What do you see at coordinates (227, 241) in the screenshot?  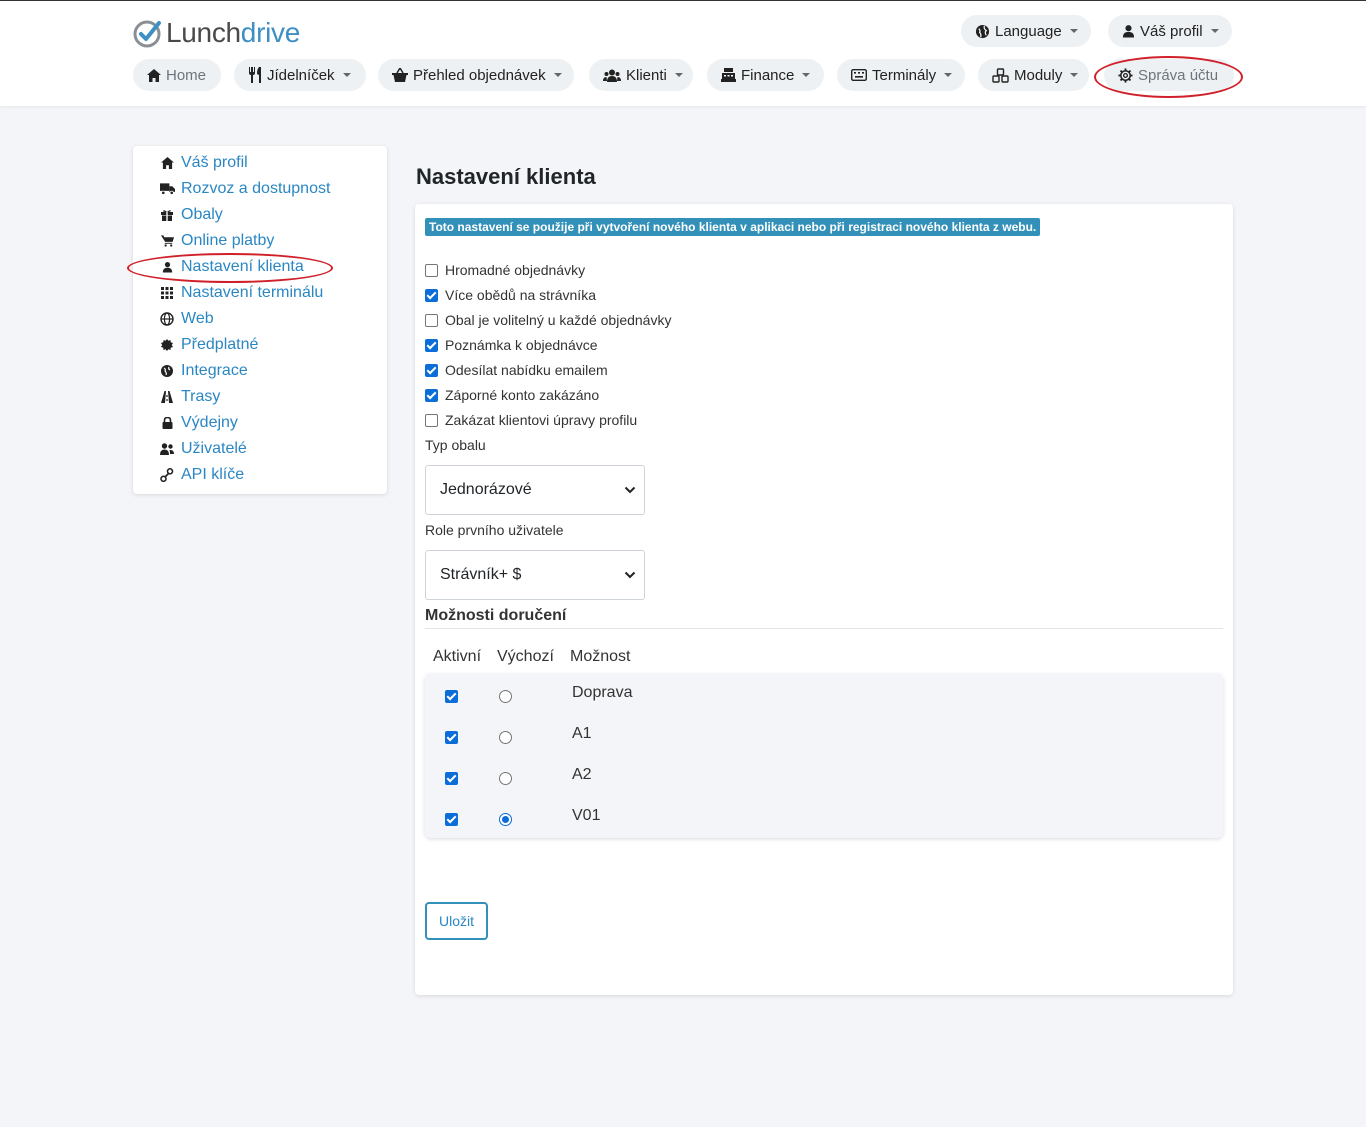 I see `sidebar-item-label: Online platby` at bounding box center [227, 241].